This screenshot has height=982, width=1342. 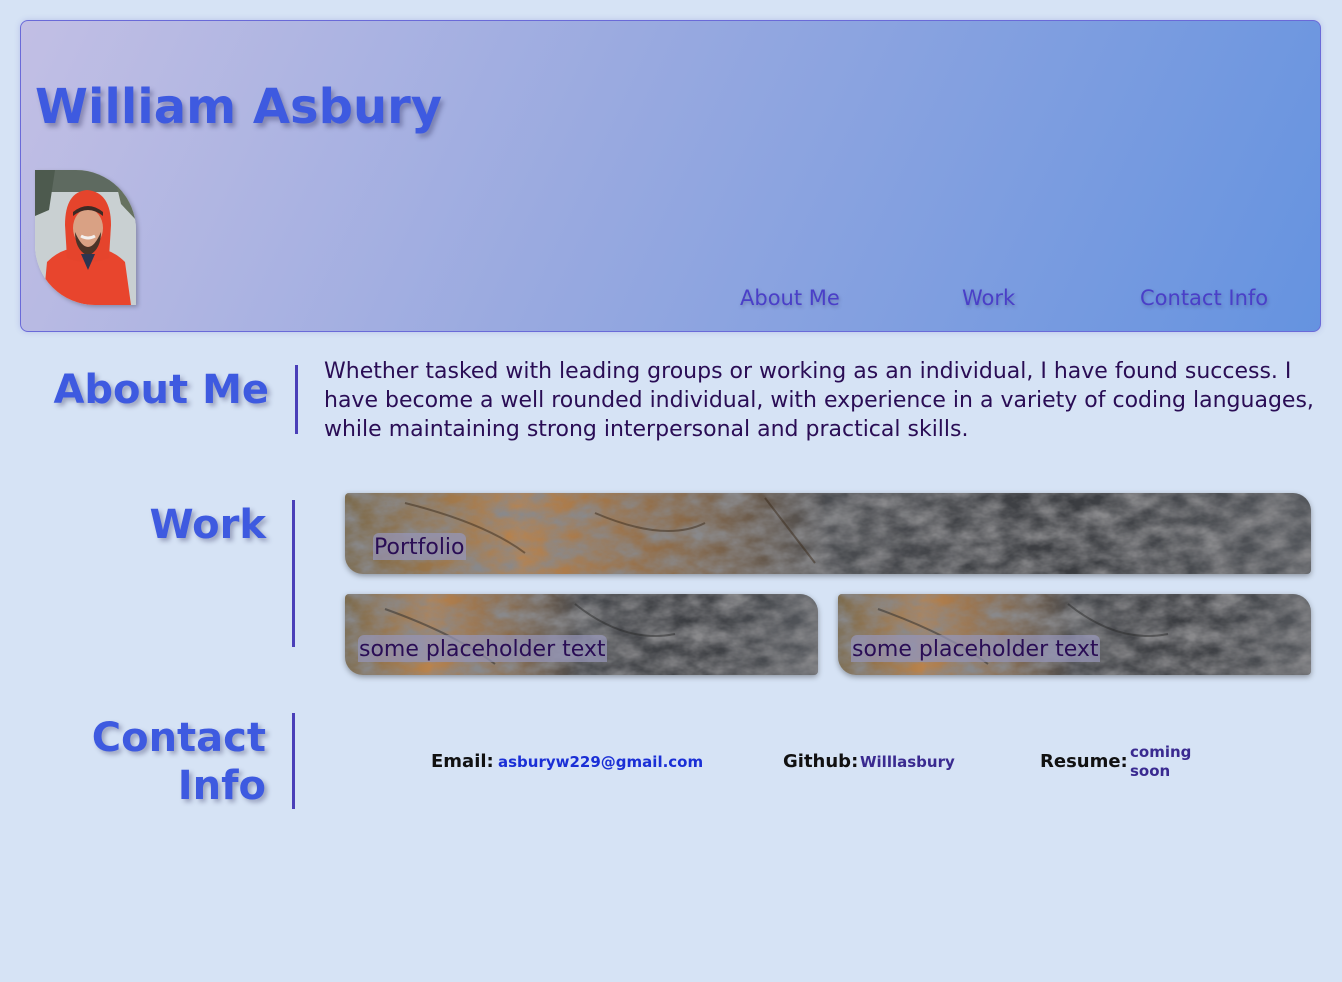 I want to click on github-label: Github:, so click(x=821, y=761).